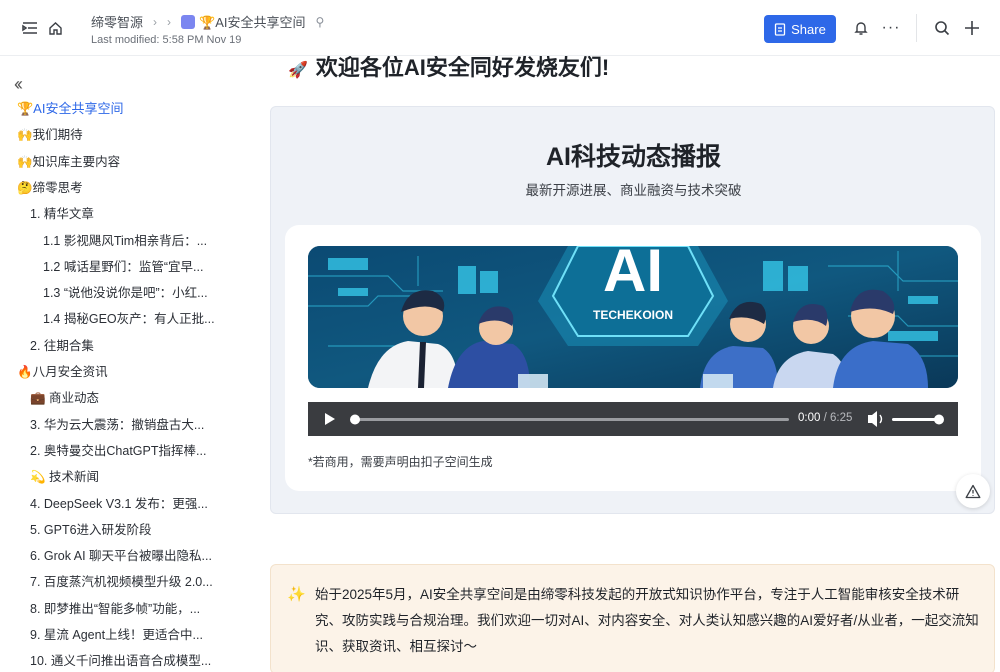 Image resolution: width=1000 pixels, height=672 pixels. Describe the element at coordinates (116, 372) in the screenshot. I see `sidebar-item: 🔥八月安全资讯` at that location.